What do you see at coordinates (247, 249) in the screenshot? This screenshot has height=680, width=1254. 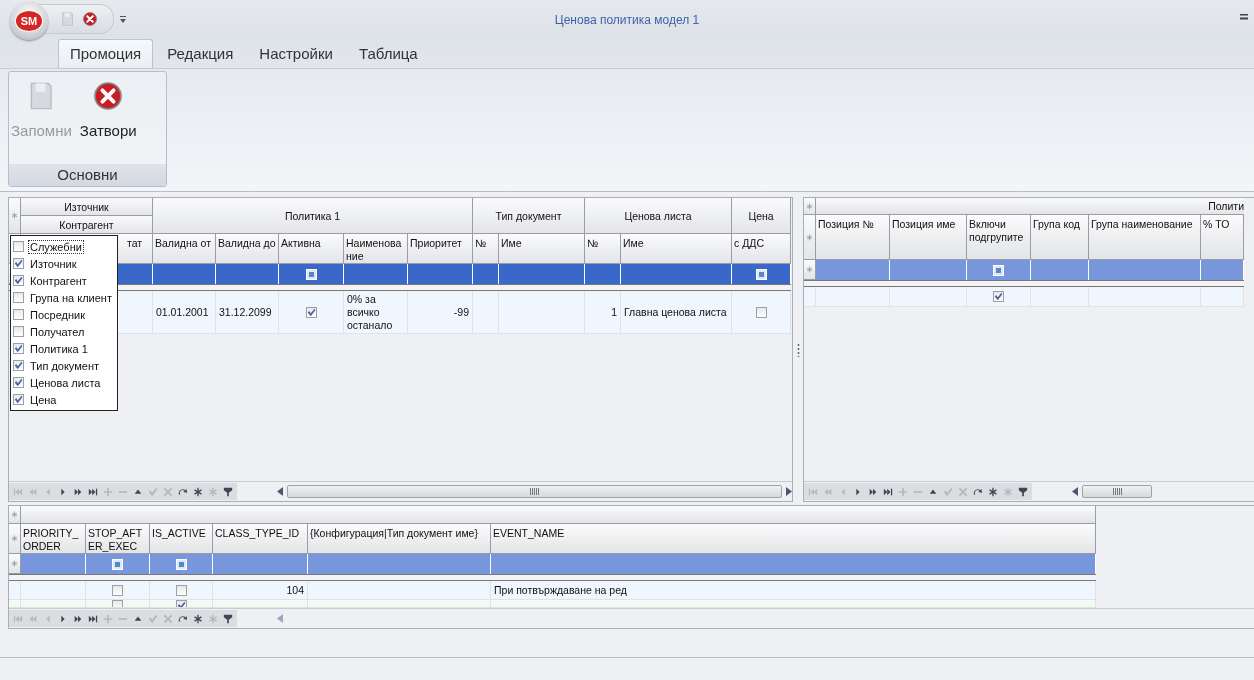 I see `column-header: Валидна до` at bounding box center [247, 249].